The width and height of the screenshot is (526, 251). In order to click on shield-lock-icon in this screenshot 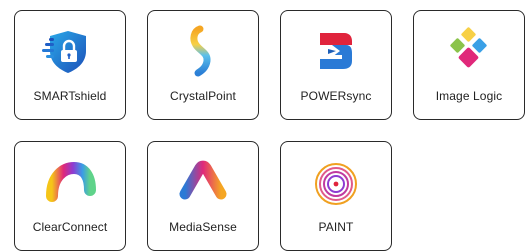, I will do `click(70, 51)`.